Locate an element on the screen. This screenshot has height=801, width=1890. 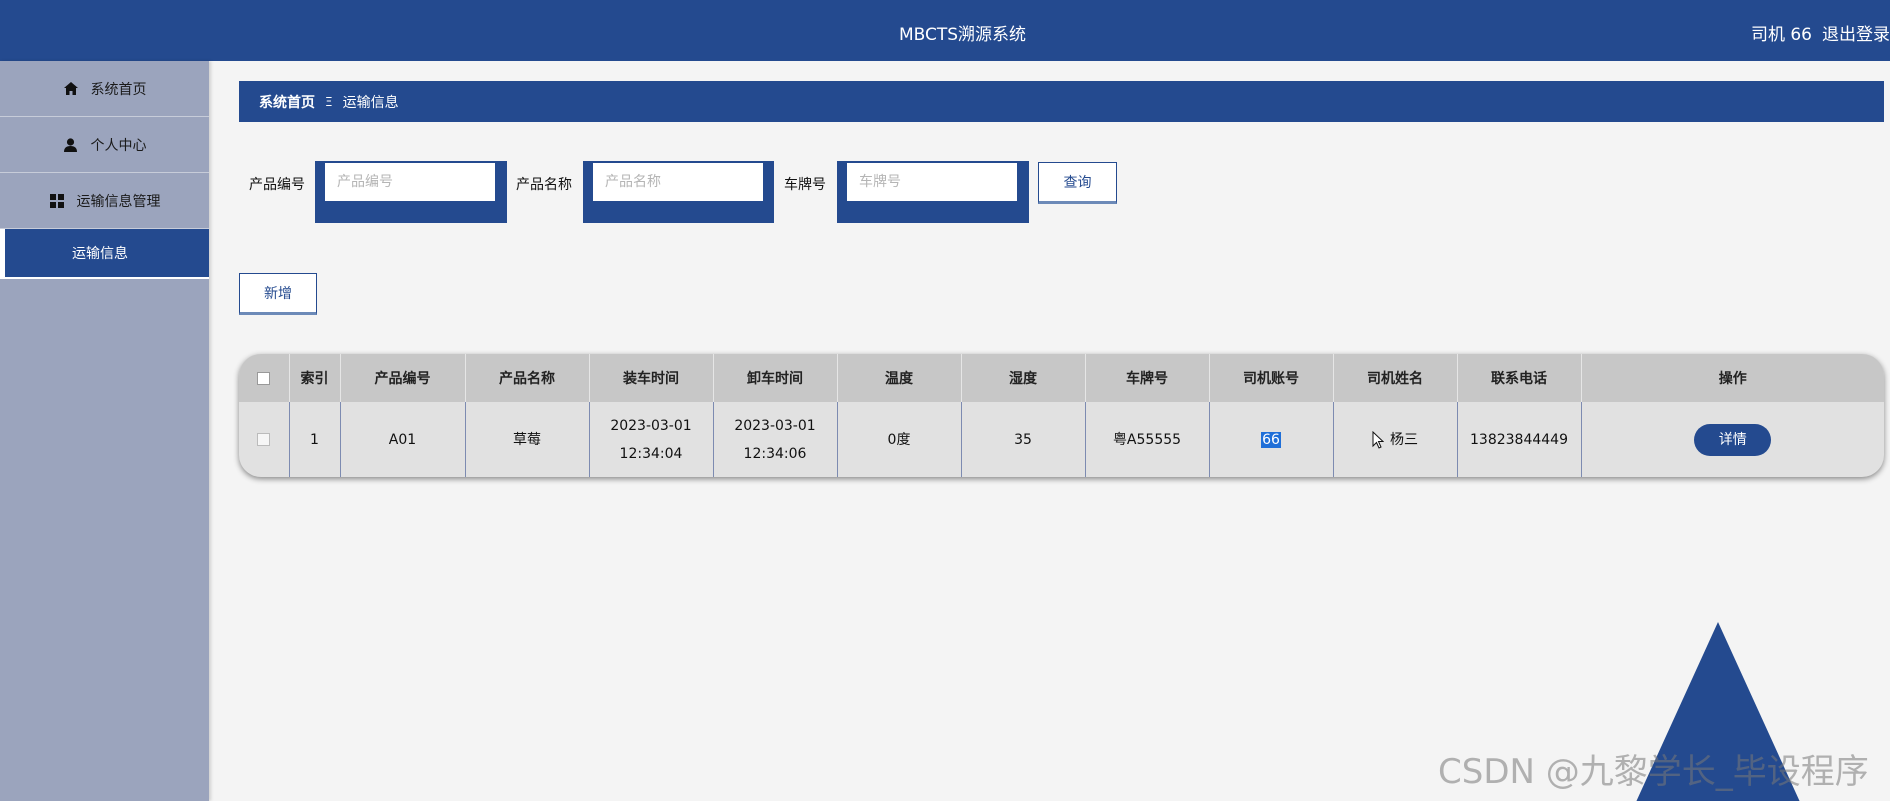
home-icon is located at coordinates (71, 89).